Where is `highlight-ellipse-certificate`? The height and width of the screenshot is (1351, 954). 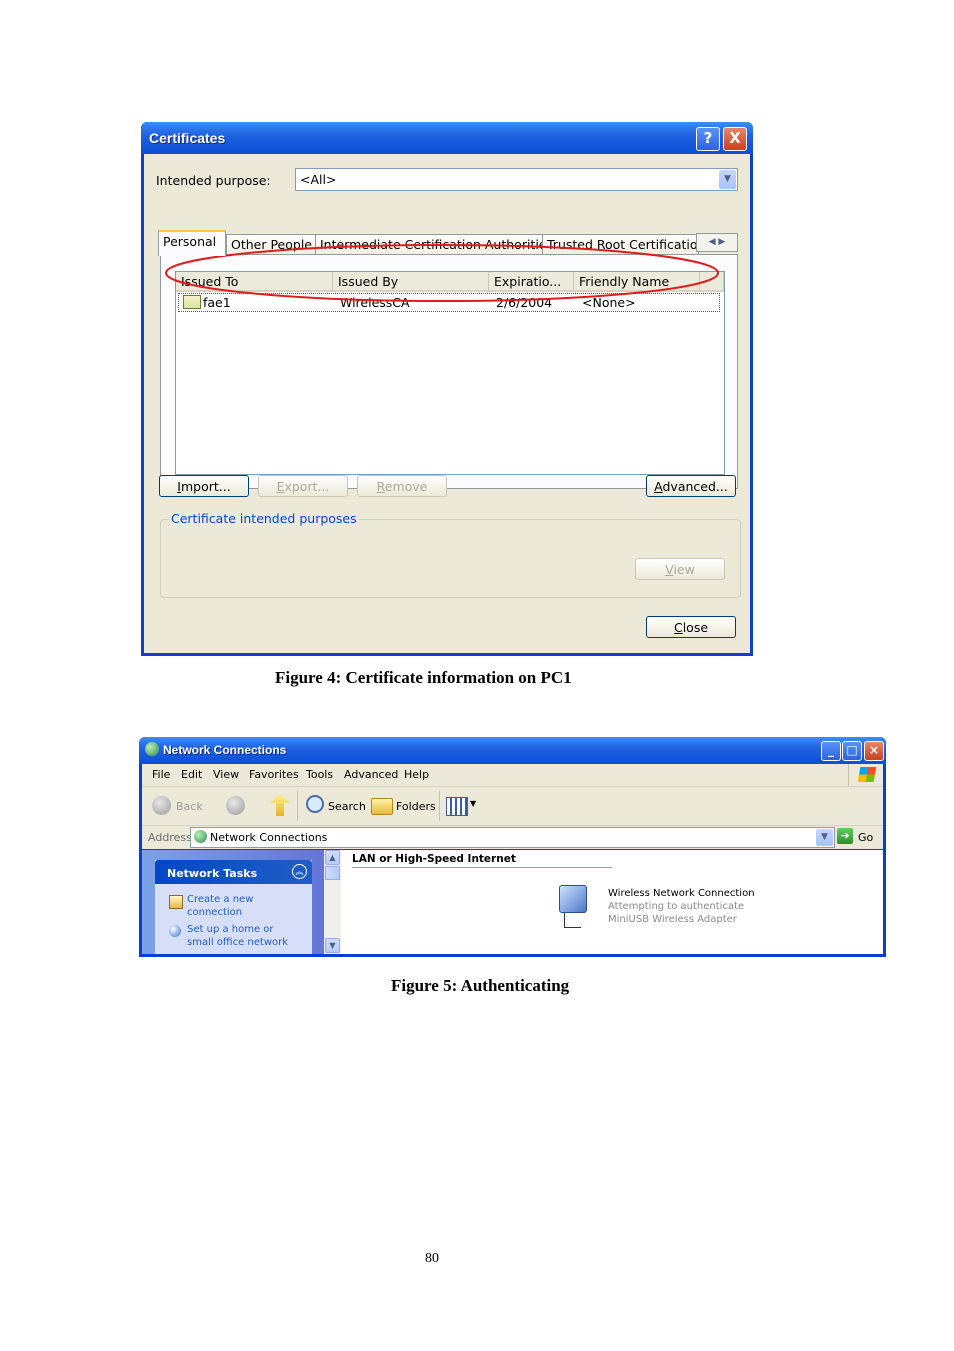 highlight-ellipse-certificate is located at coordinates (442, 273).